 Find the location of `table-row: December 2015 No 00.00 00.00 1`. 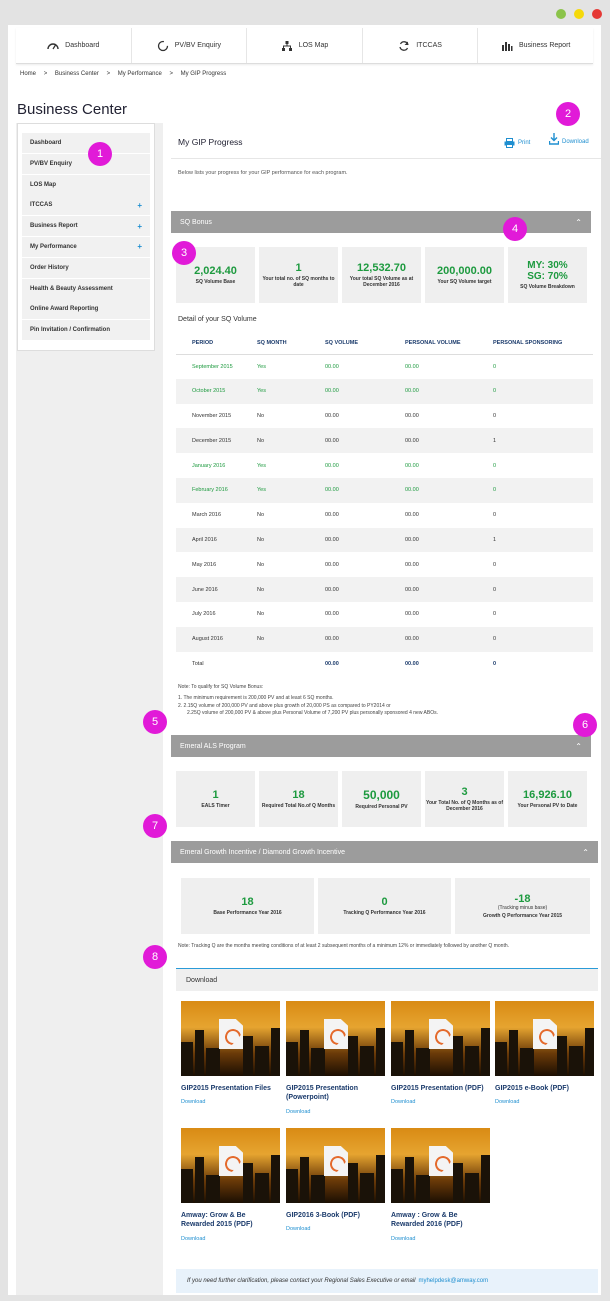

table-row: December 2015 No 00.00 00.00 1 is located at coordinates (384, 441).